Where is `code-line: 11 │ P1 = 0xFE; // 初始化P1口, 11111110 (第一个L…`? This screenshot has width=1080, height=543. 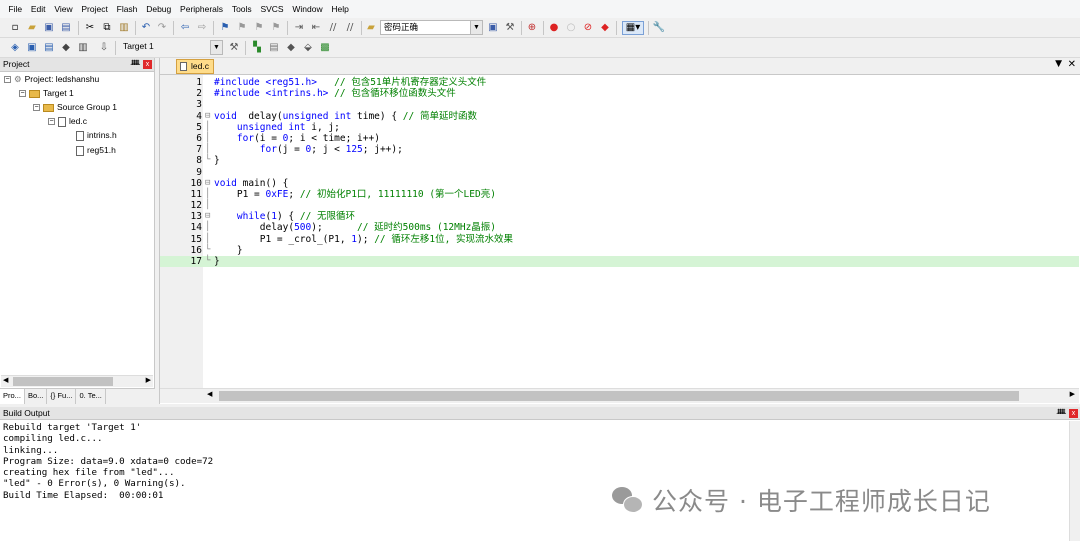 code-line: 11 │ P1 = 0xFE; // 初始化P1口, 11111110 (第一个L… is located at coordinates (619, 194).